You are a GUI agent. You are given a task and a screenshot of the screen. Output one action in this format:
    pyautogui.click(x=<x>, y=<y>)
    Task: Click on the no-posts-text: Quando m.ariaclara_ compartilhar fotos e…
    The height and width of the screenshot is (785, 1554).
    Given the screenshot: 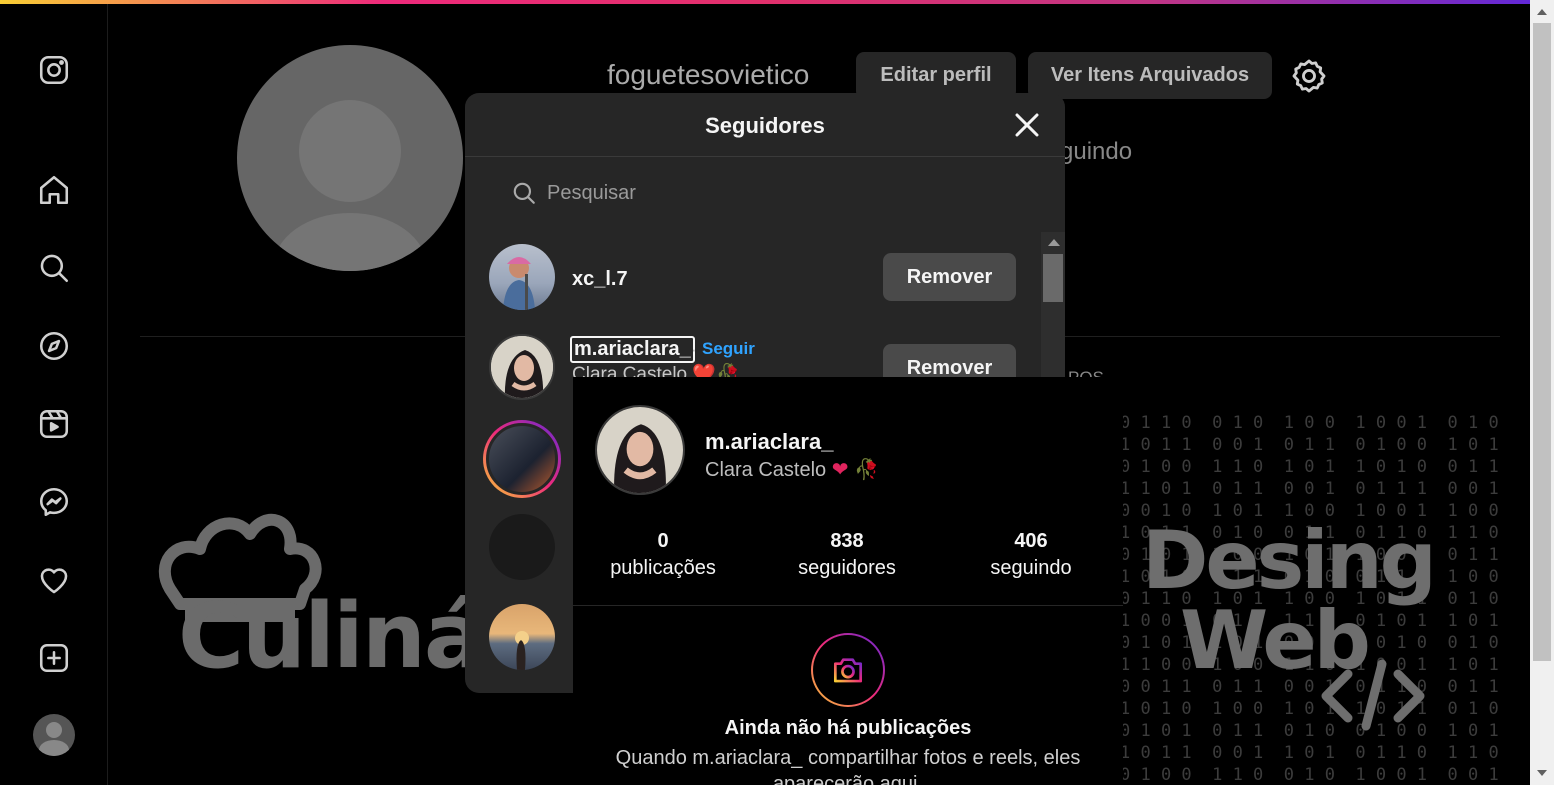 What is the action you would take?
    pyautogui.click(x=848, y=766)
    